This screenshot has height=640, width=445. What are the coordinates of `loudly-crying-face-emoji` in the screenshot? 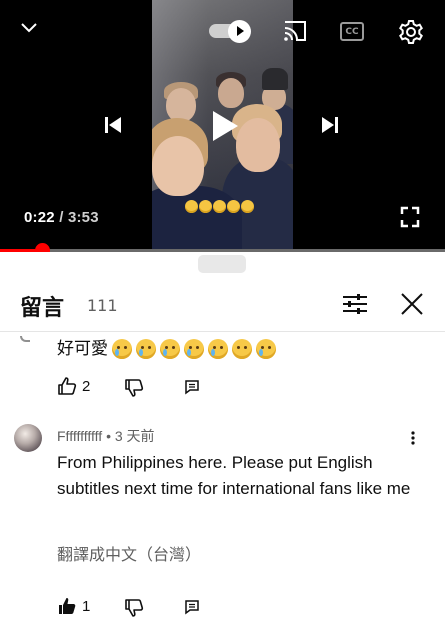 It's located at (266, 349).